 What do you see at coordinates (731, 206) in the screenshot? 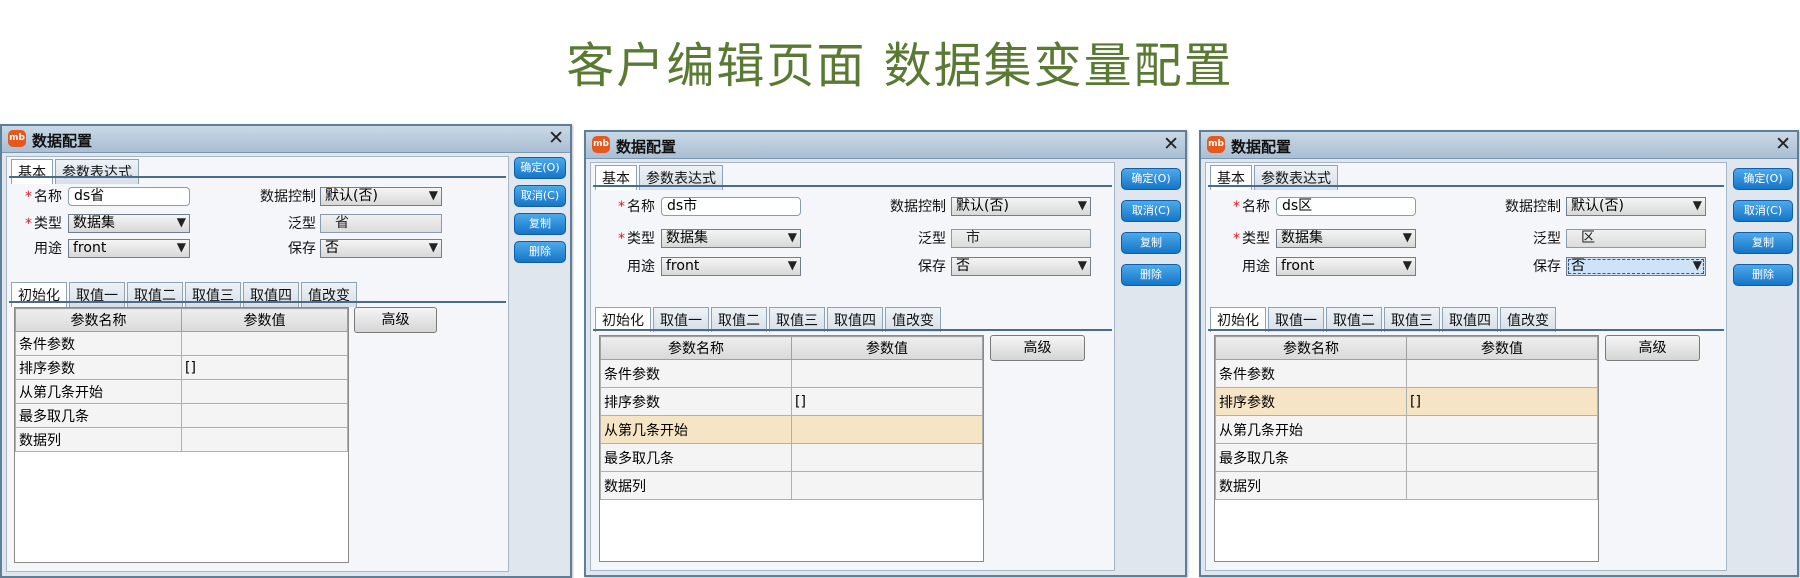
I see `name-input: ds市` at bounding box center [731, 206].